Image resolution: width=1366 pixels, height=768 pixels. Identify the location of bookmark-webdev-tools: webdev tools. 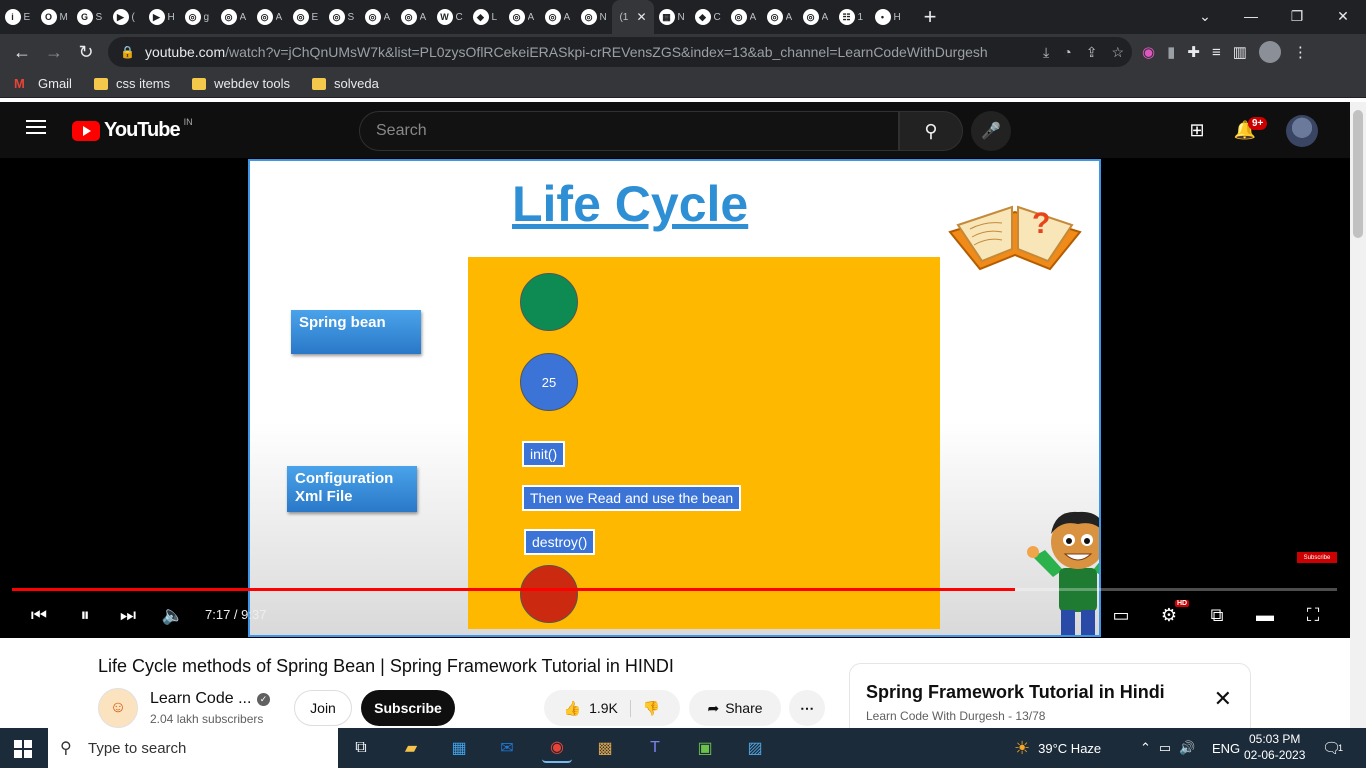
(241, 83).